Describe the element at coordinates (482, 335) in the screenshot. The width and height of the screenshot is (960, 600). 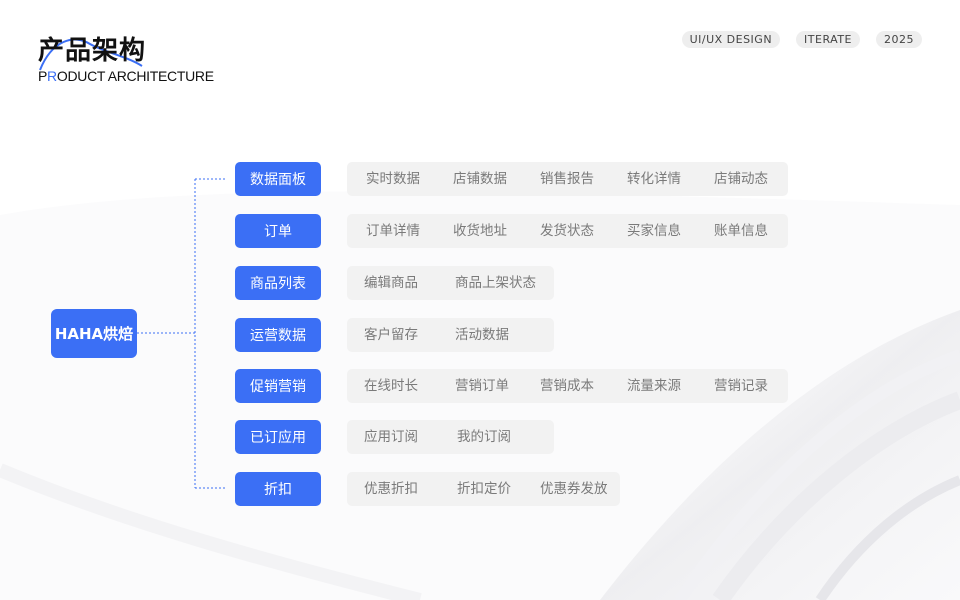
I see `item: 活动数据` at that location.